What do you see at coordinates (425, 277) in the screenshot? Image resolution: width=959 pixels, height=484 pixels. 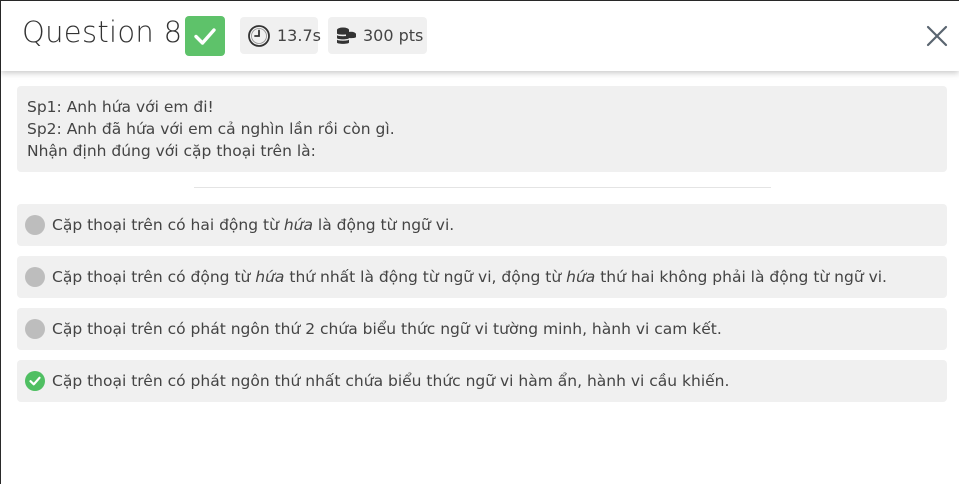 I see `option-text: thứ nhất là động từ ngữ vi, động từ` at bounding box center [425, 277].